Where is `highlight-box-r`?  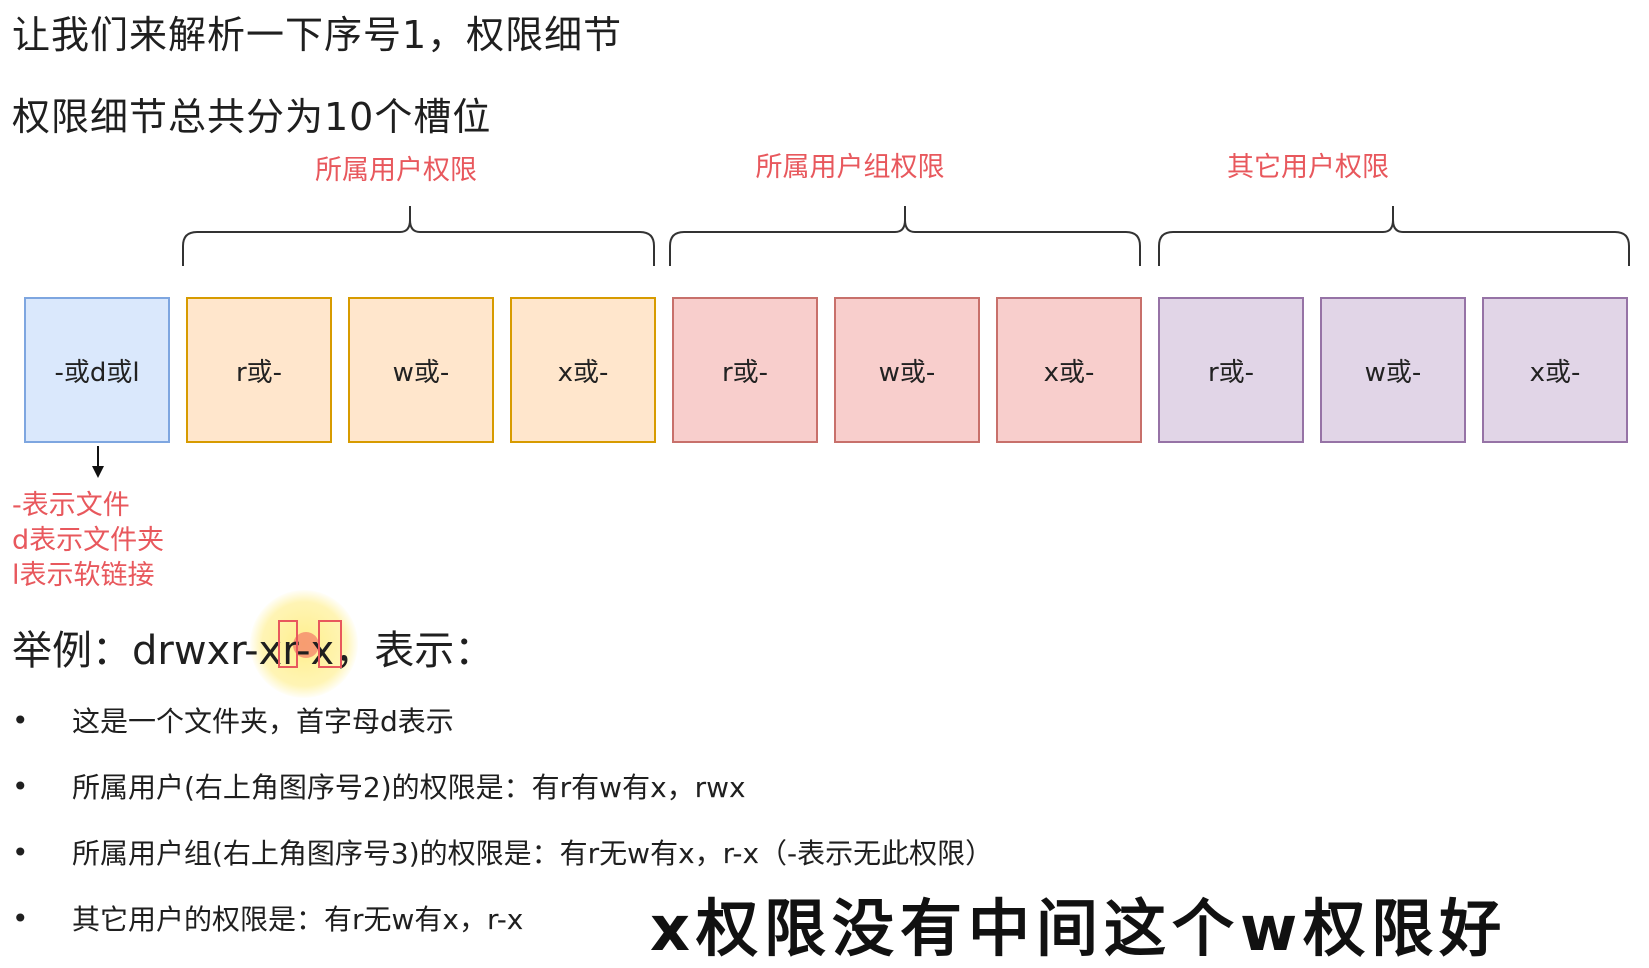 highlight-box-r is located at coordinates (288, 644).